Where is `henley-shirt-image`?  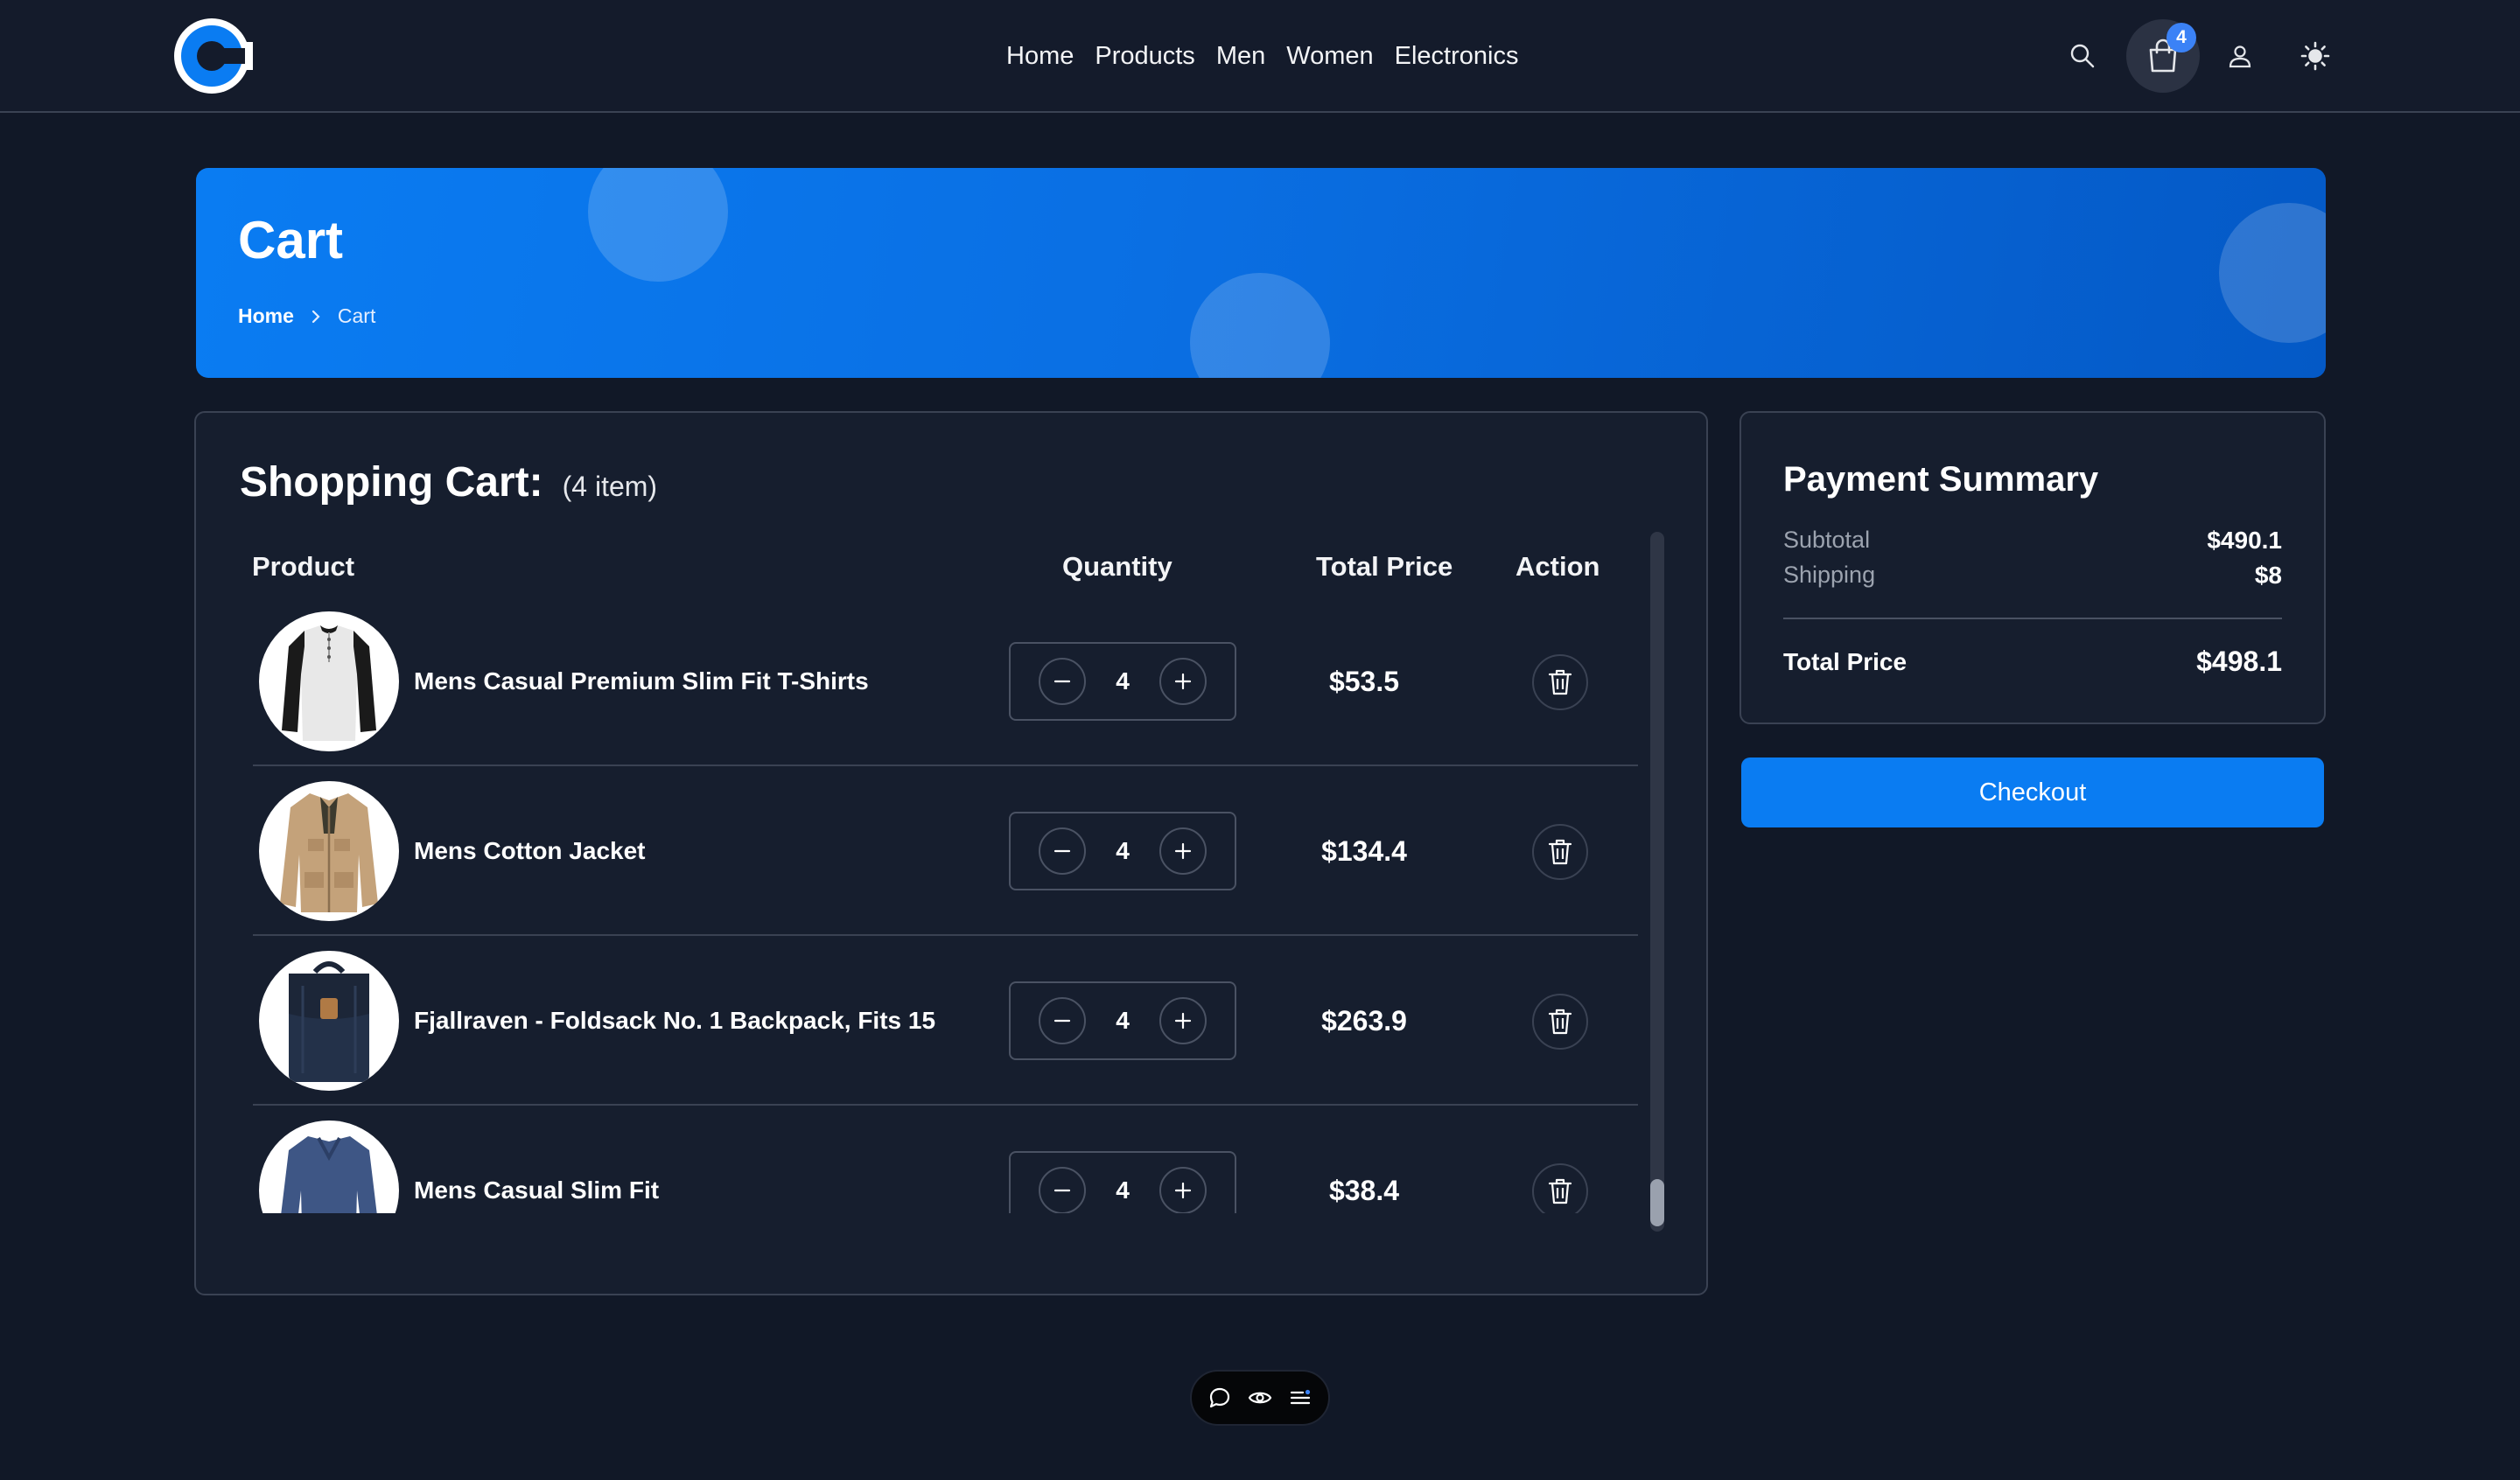 henley-shirt-image is located at coordinates (329, 683).